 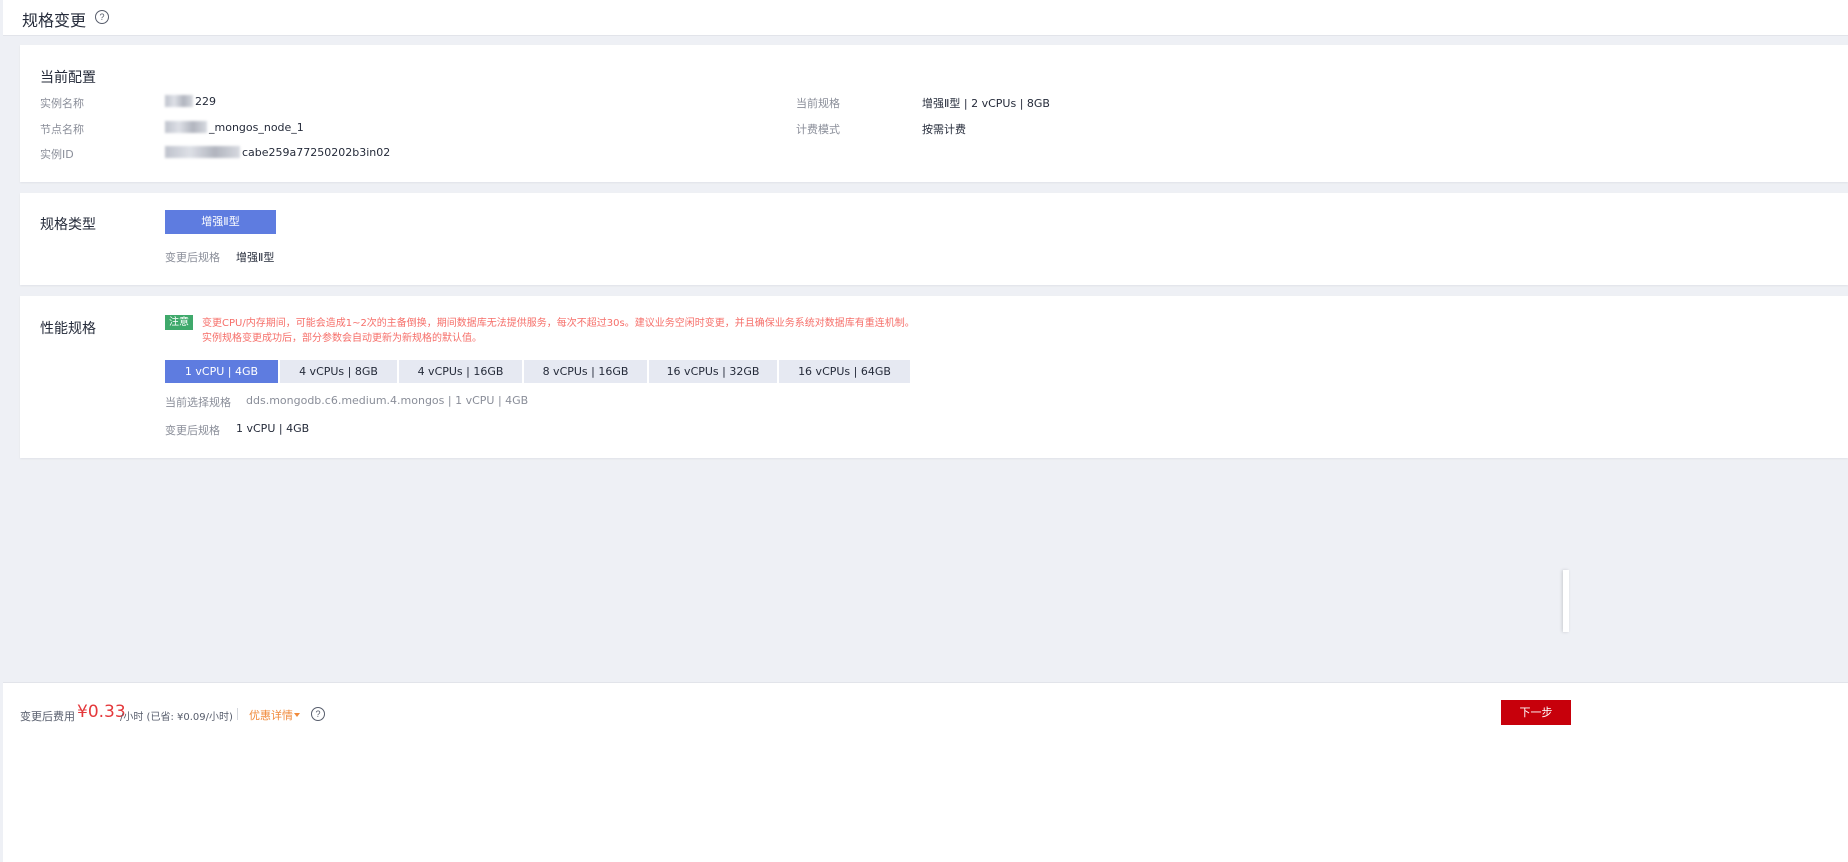 What do you see at coordinates (237, 714) in the screenshot?
I see `divider` at bounding box center [237, 714].